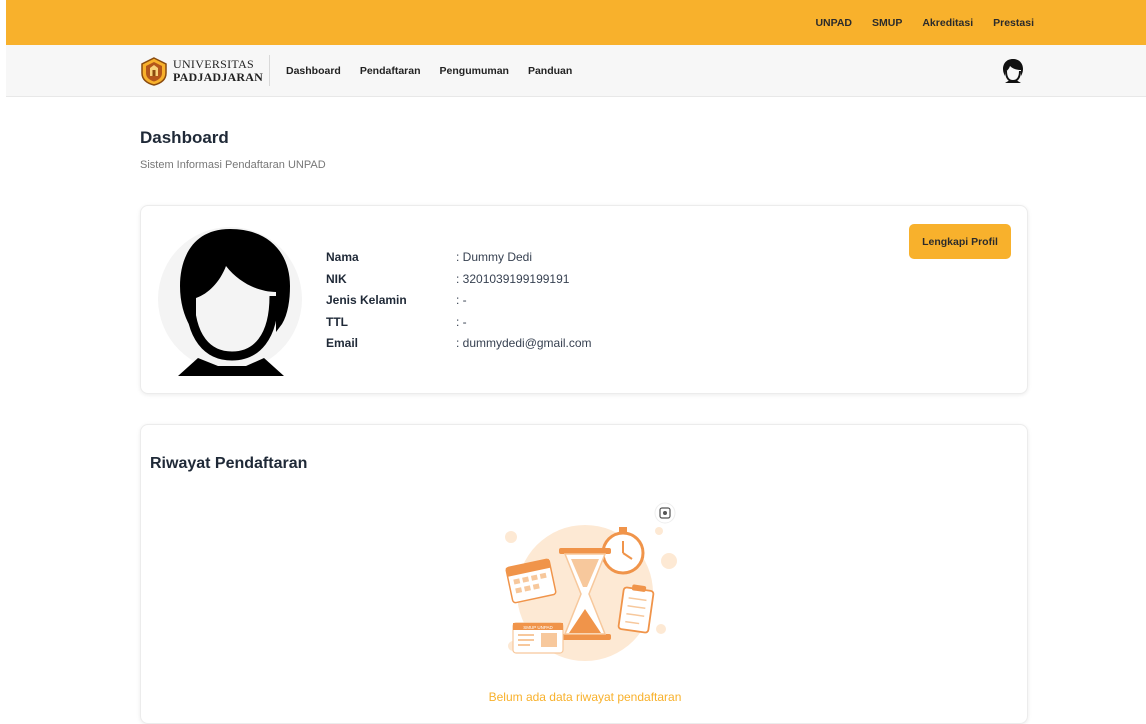 This screenshot has height=724, width=1146. I want to click on hourglass-calendar-illustration: SMUP UNPAD, so click(591, 581).